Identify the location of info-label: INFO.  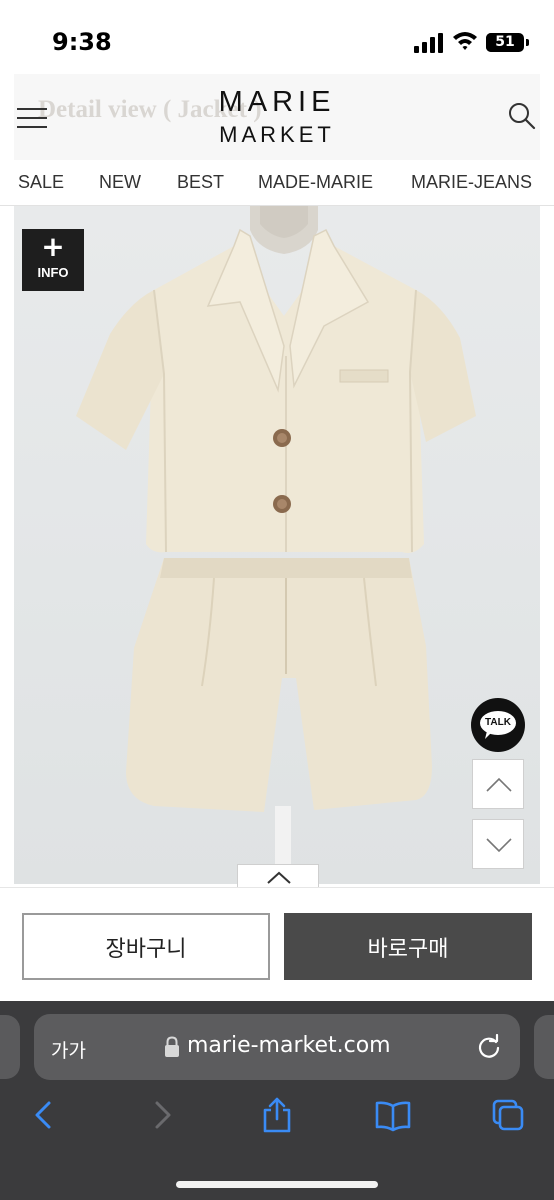
(53, 272).